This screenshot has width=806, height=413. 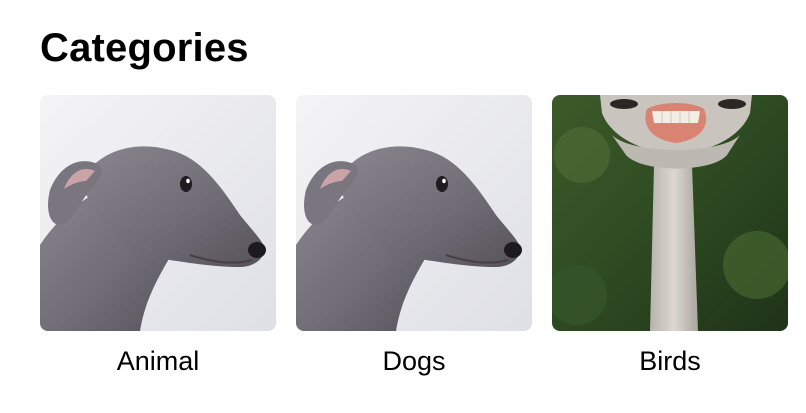 I want to click on category-label: Animal, so click(x=158, y=361).